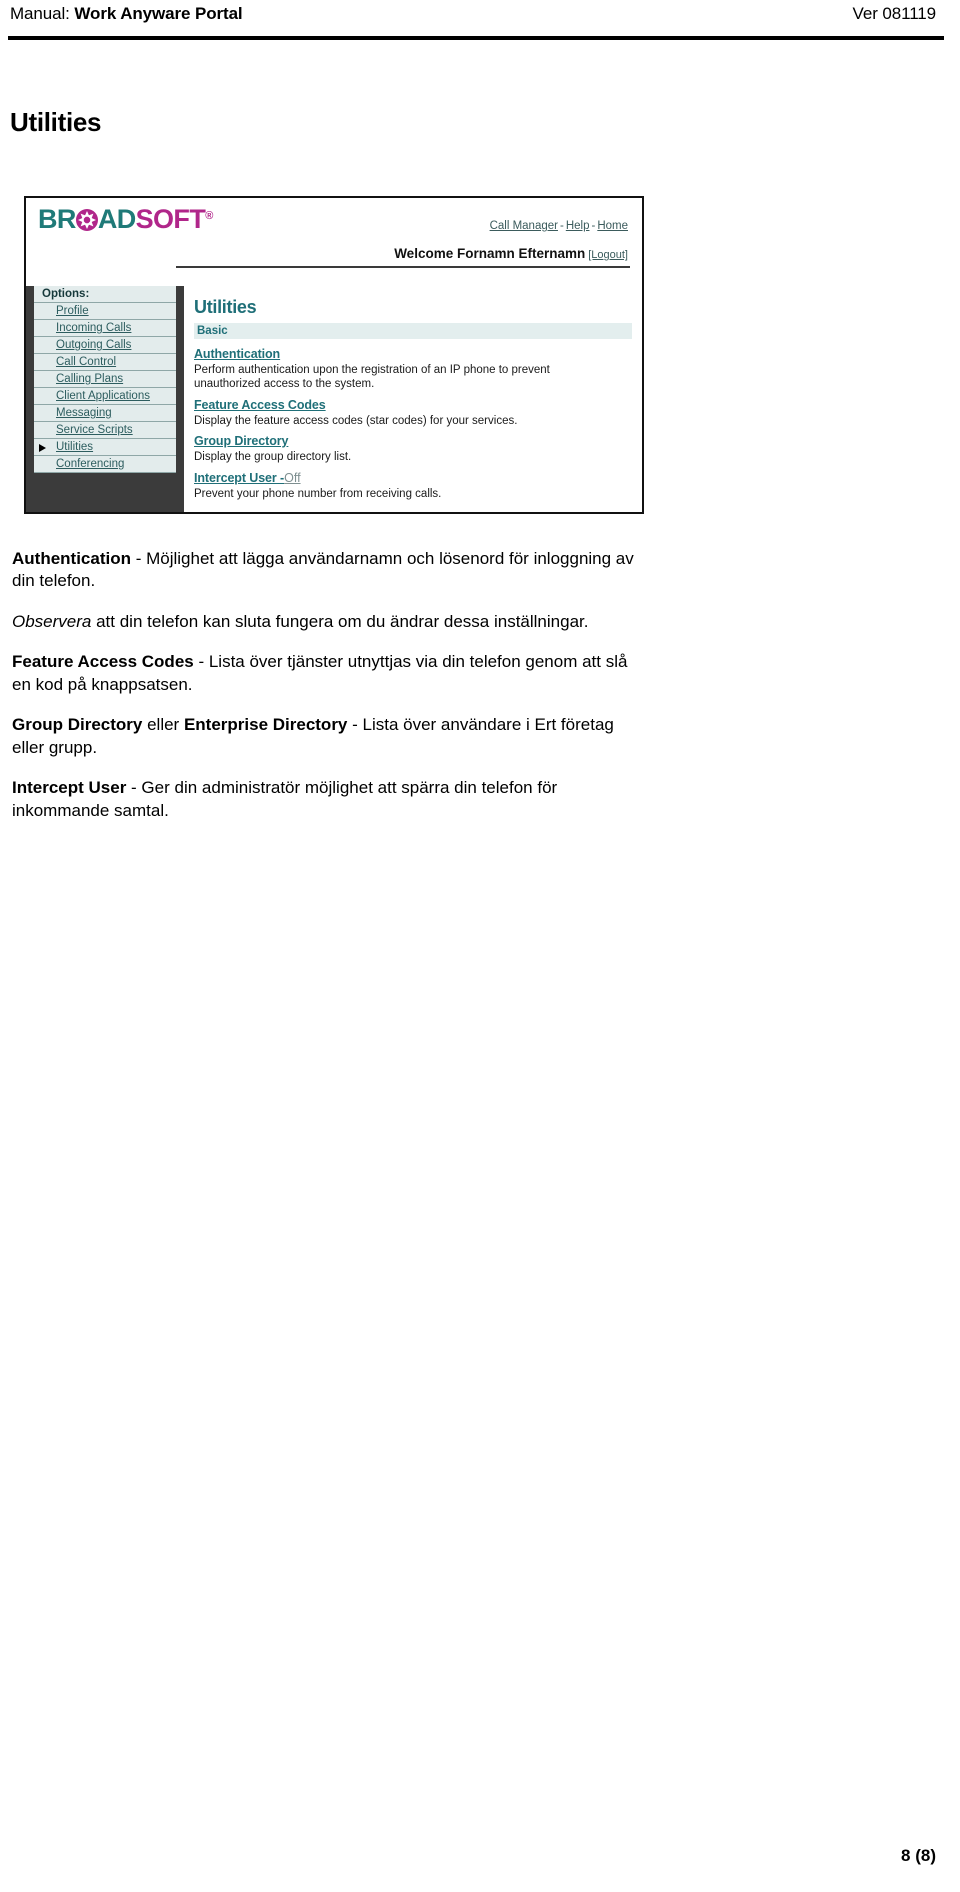 Image resolution: width=960 pixels, height=1892 pixels. Describe the element at coordinates (52, 621) in the screenshot. I see `term-observera: Observera` at that location.